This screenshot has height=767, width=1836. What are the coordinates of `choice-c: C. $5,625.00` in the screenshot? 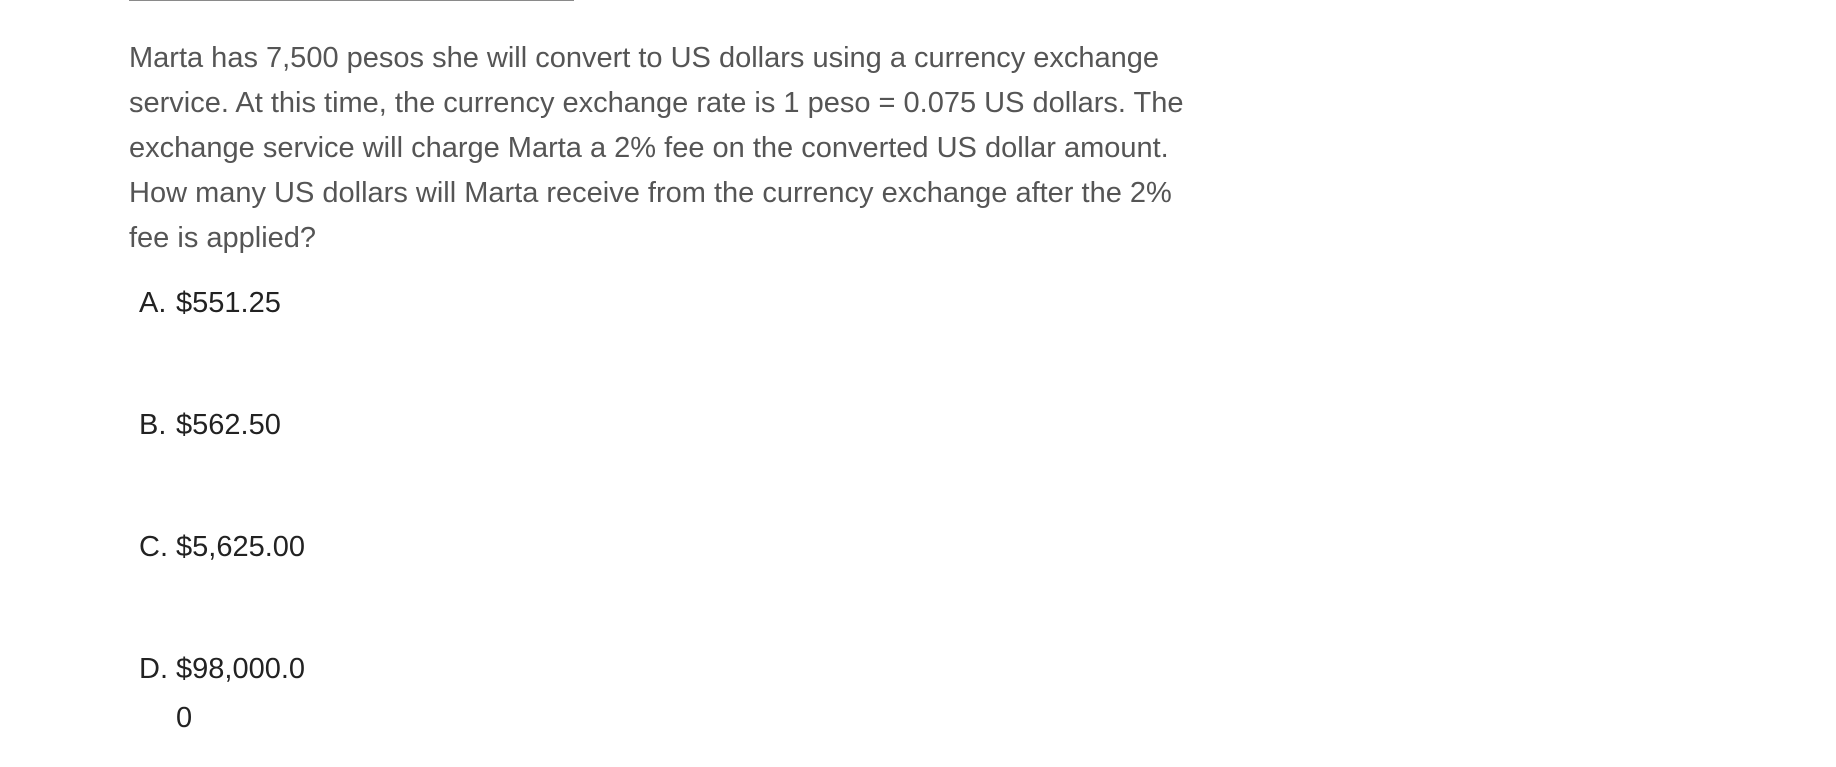 It's located at (227, 584).